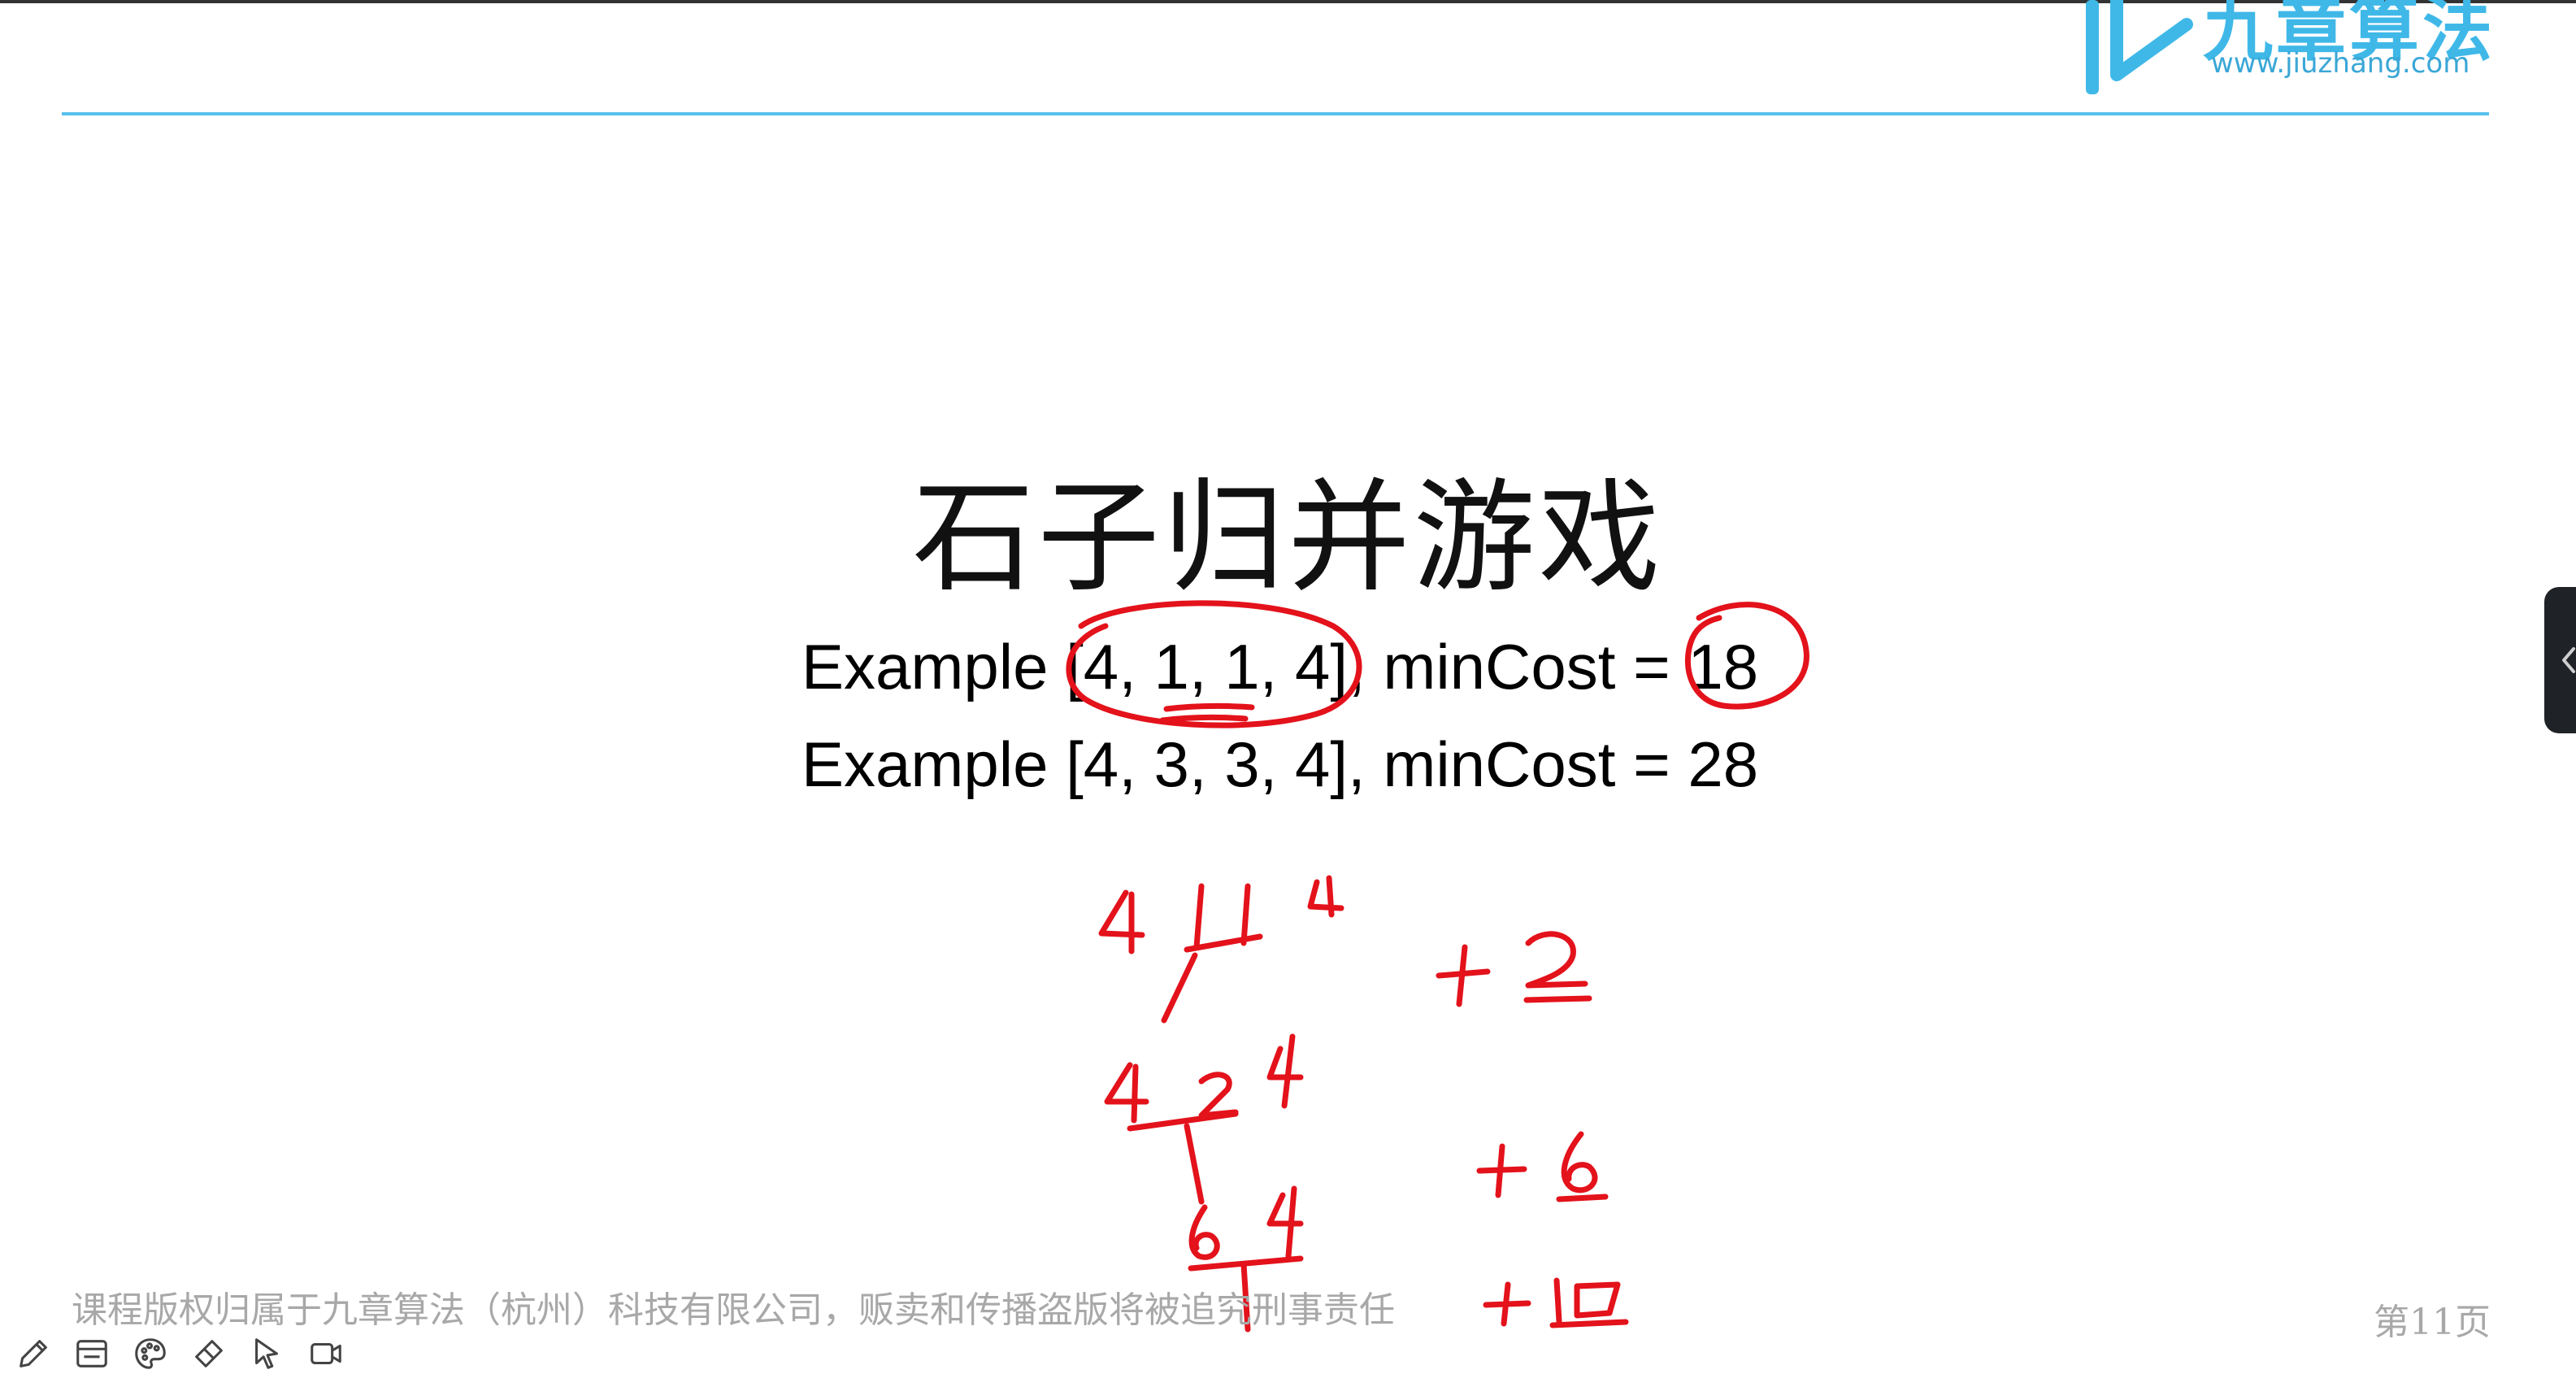 Image resolution: width=2576 pixels, height=1387 pixels. What do you see at coordinates (1209, 707) in the screenshot?
I see `ink-underline-ones` at bounding box center [1209, 707].